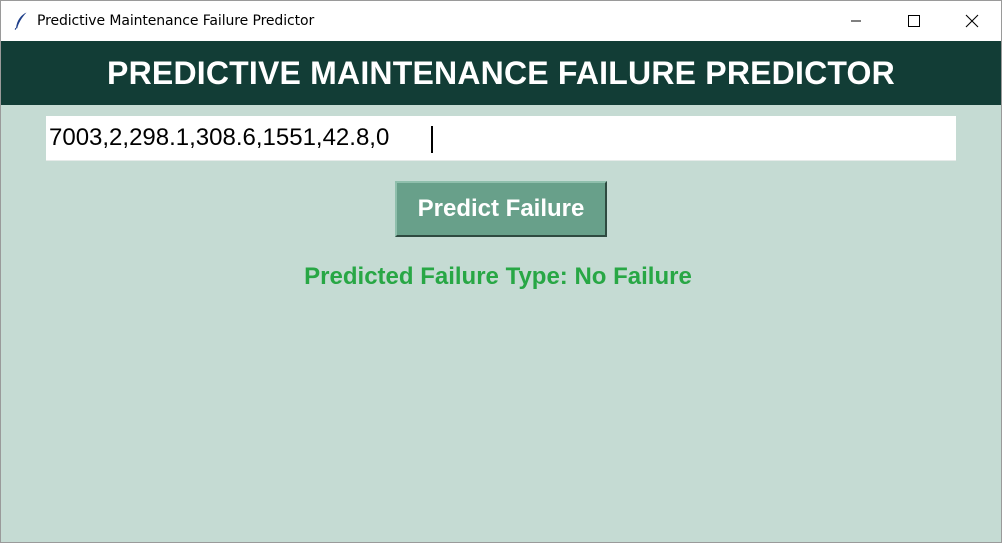 This screenshot has width=1002, height=543. I want to click on maximize-button, so click(914, 21).